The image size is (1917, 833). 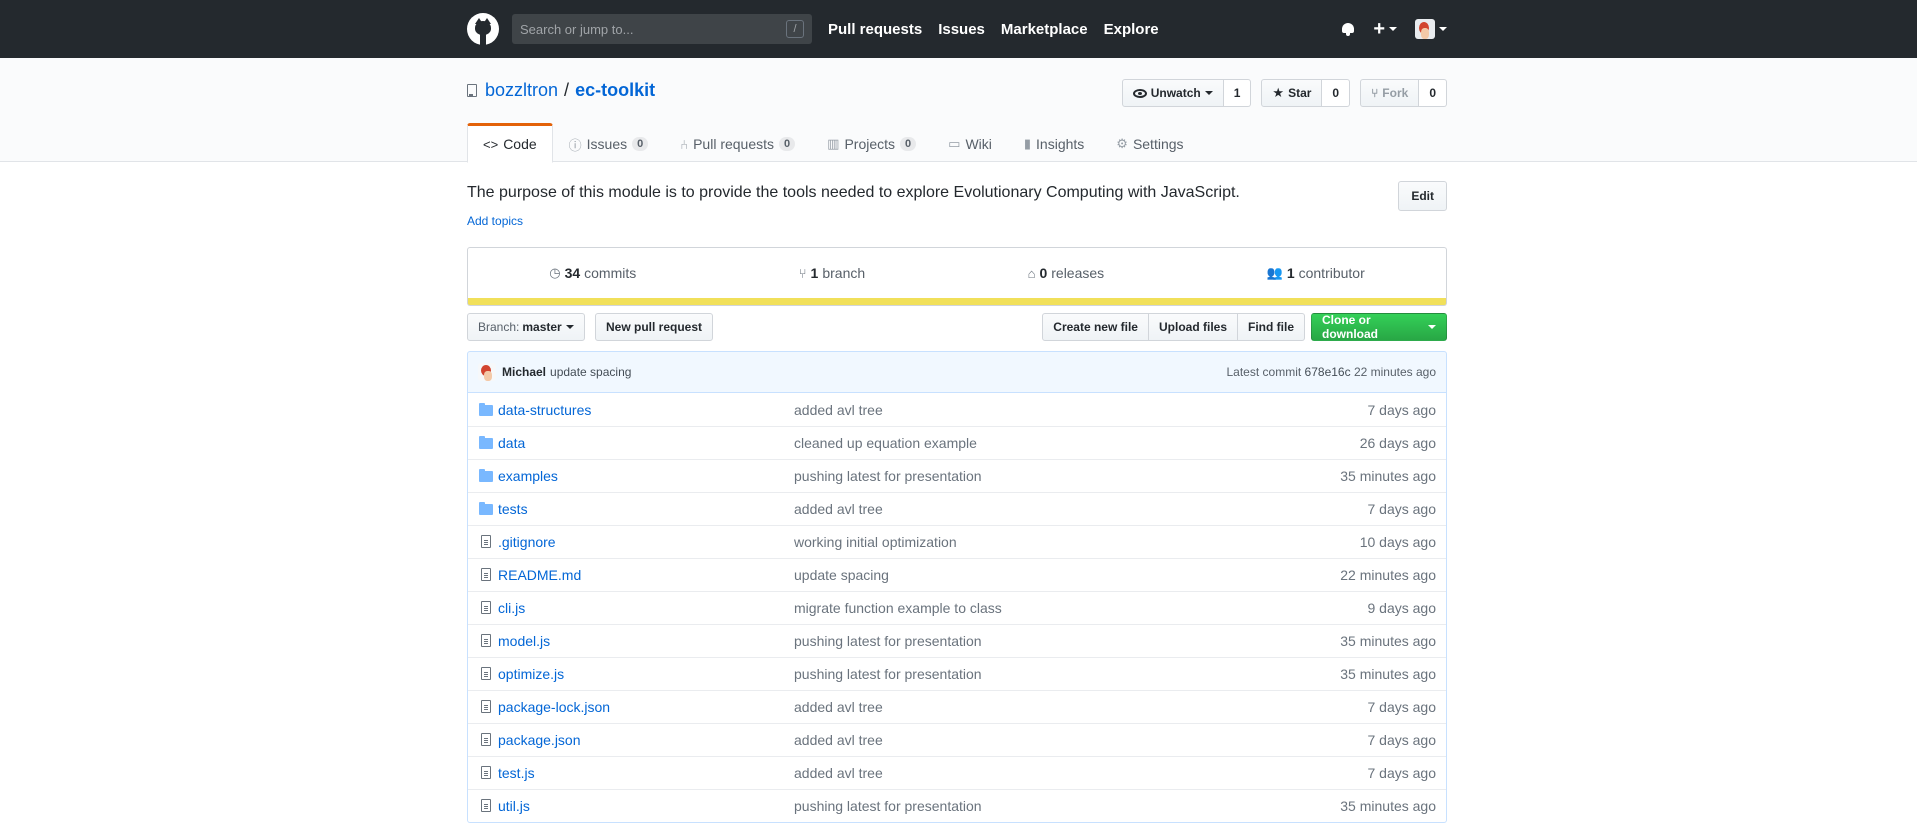 I want to click on star-button: ★ Star, so click(x=1292, y=93).